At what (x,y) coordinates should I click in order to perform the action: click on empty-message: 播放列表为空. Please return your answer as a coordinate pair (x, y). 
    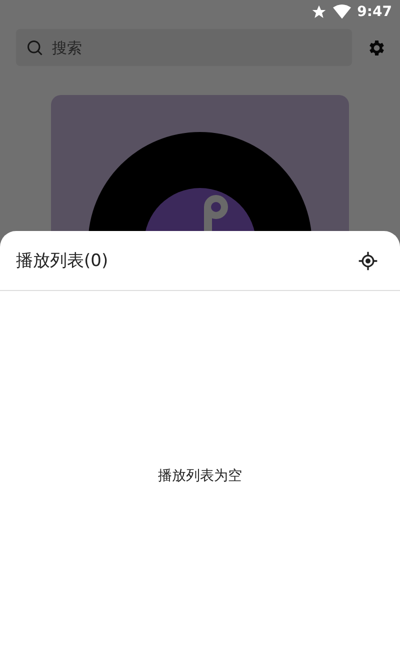
    Looking at the image, I should click on (200, 476).